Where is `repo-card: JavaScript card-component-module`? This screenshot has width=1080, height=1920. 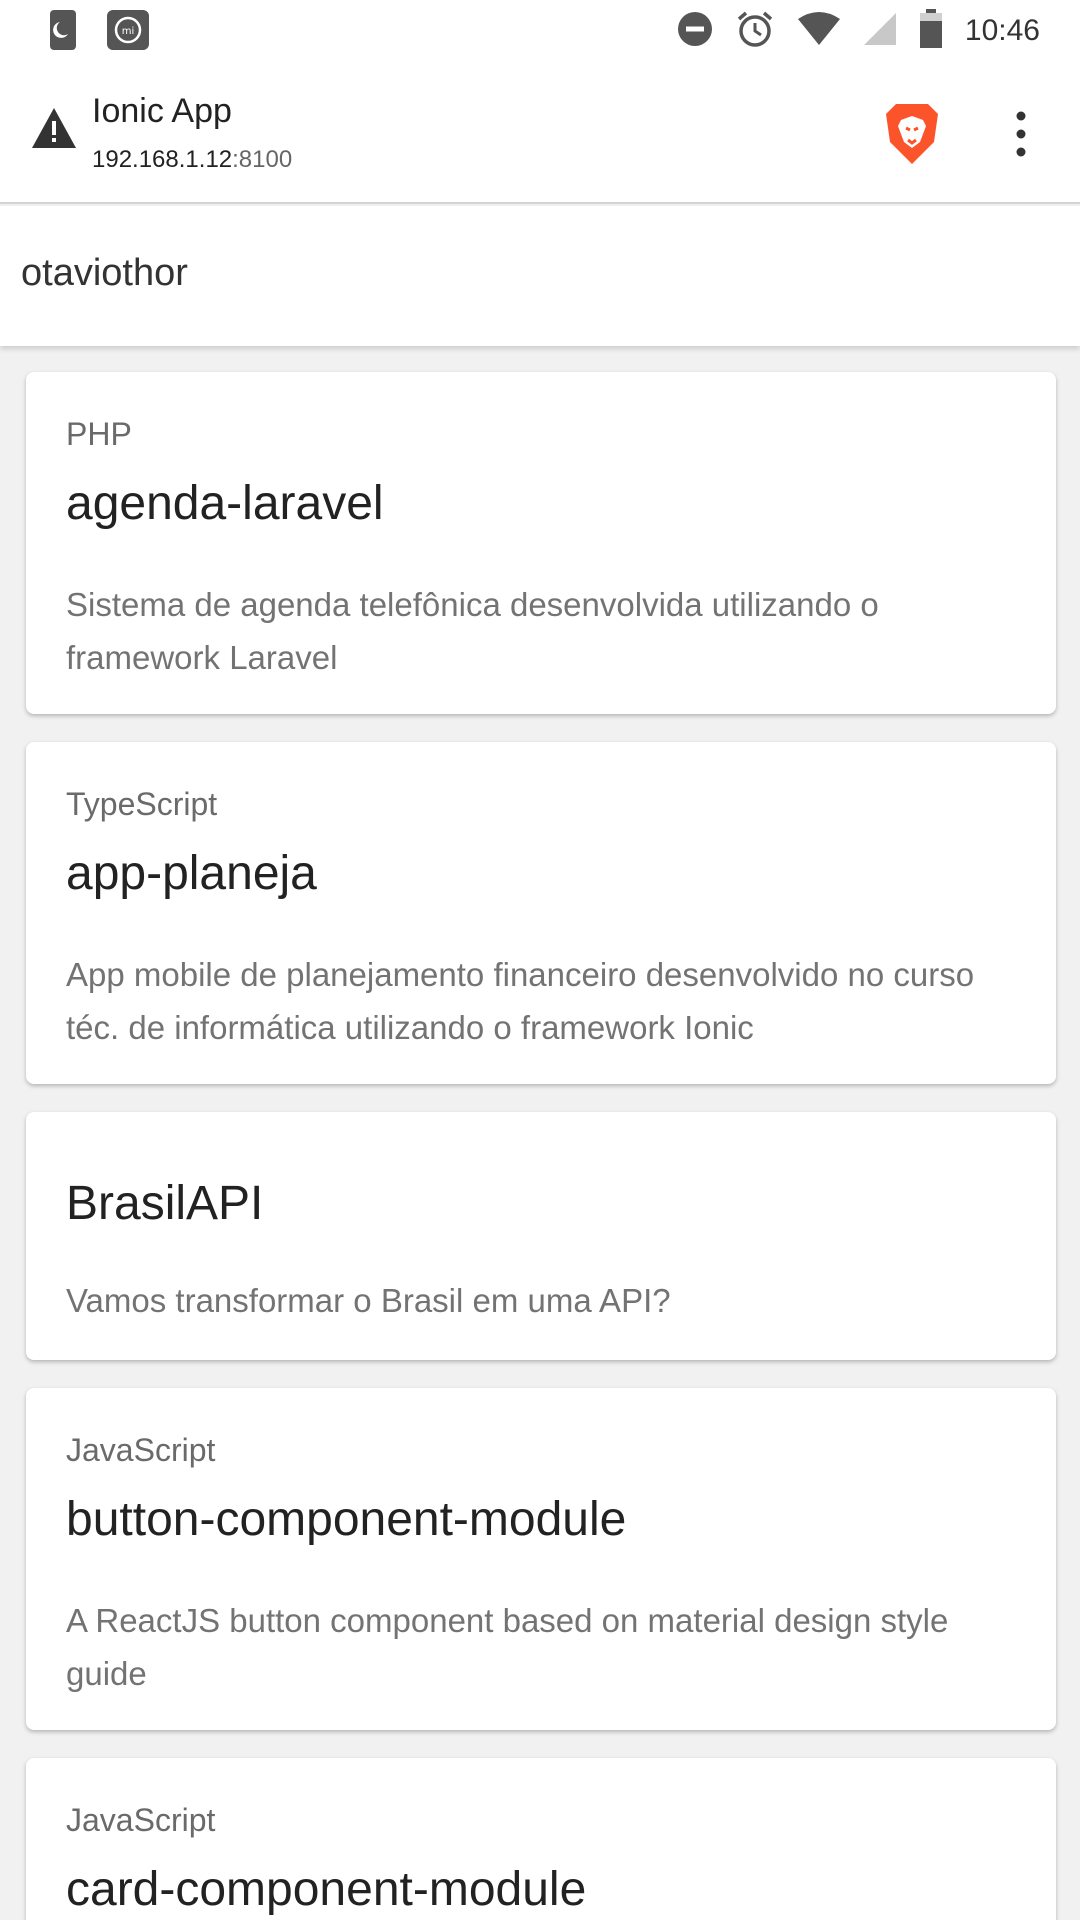 repo-card: JavaScript card-component-module is located at coordinates (541, 1839).